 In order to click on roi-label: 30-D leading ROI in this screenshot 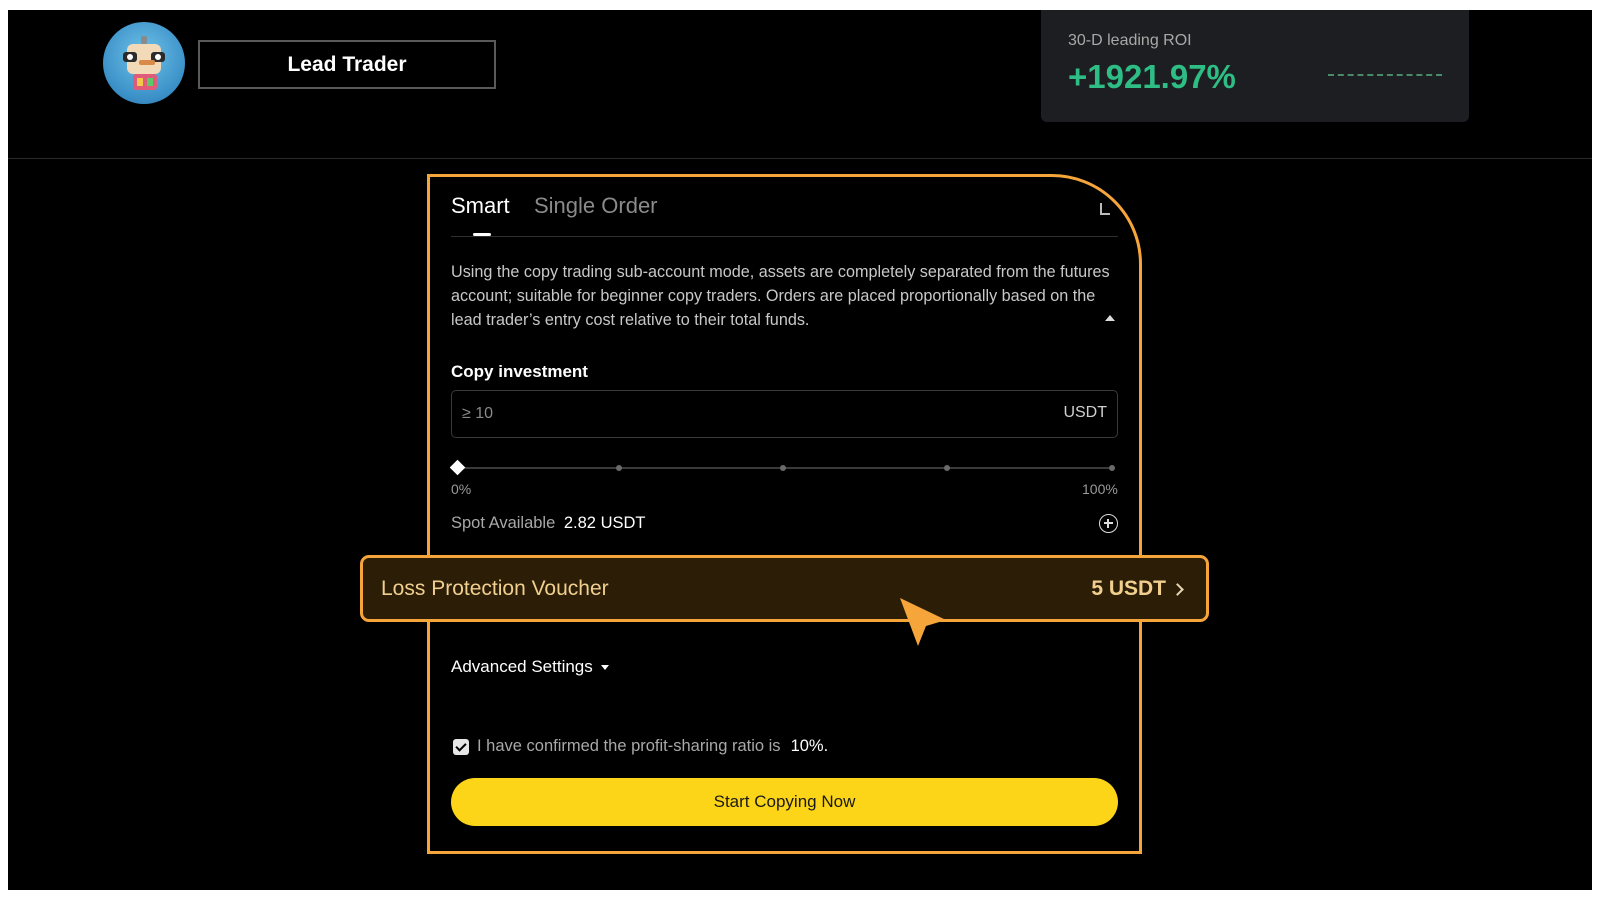, I will do `click(1130, 40)`.